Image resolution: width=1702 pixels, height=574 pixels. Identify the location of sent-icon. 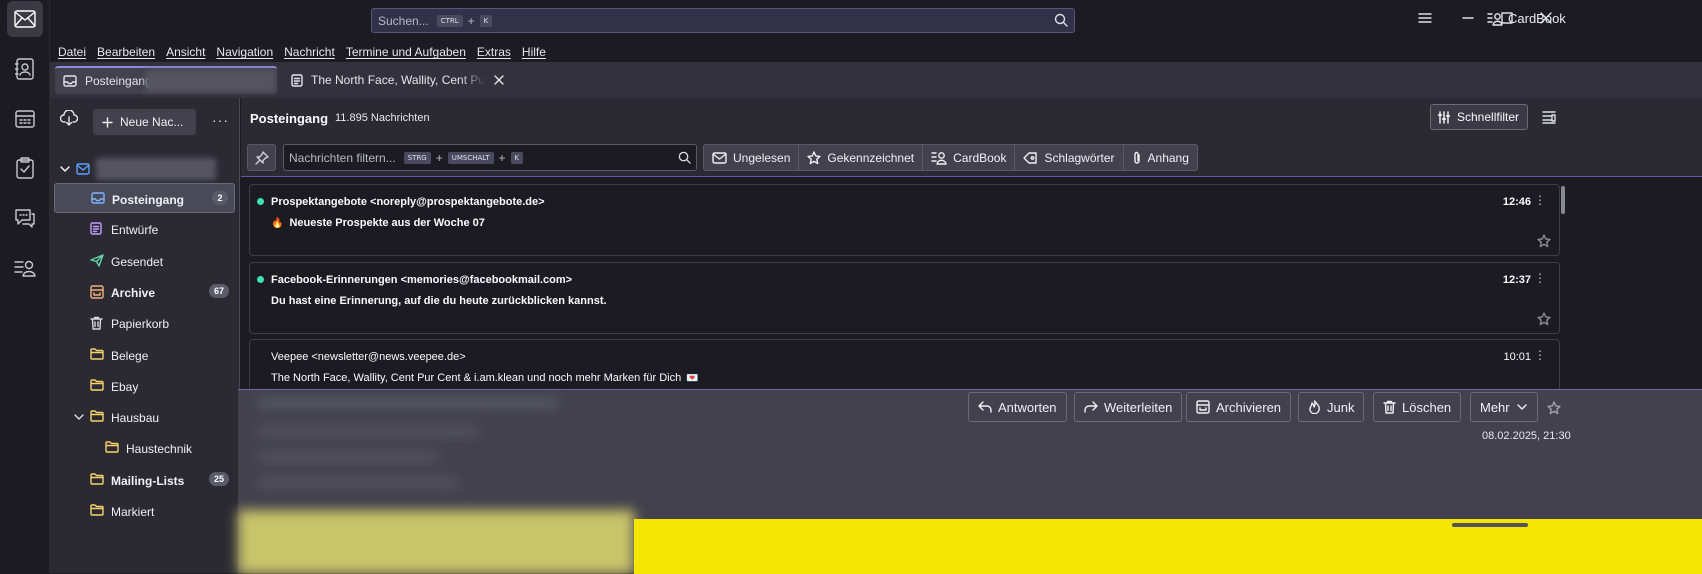
(97, 260).